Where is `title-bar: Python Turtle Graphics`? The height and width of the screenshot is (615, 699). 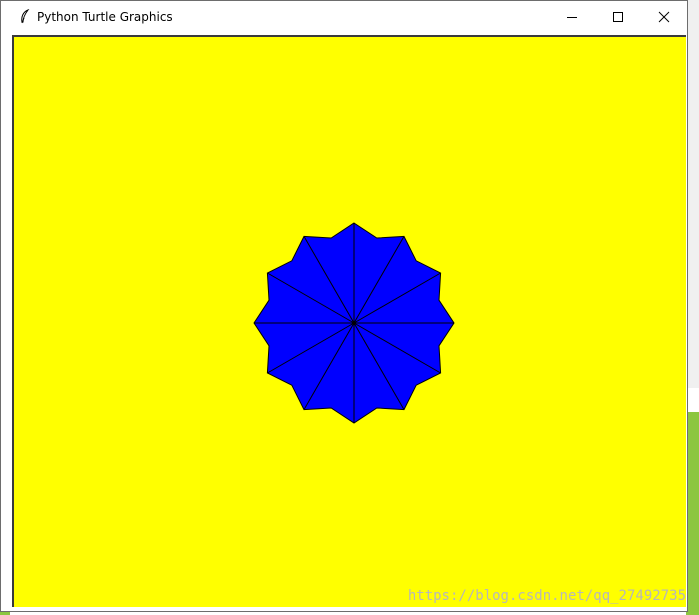
title-bar: Python Turtle Graphics is located at coordinates (344, 16).